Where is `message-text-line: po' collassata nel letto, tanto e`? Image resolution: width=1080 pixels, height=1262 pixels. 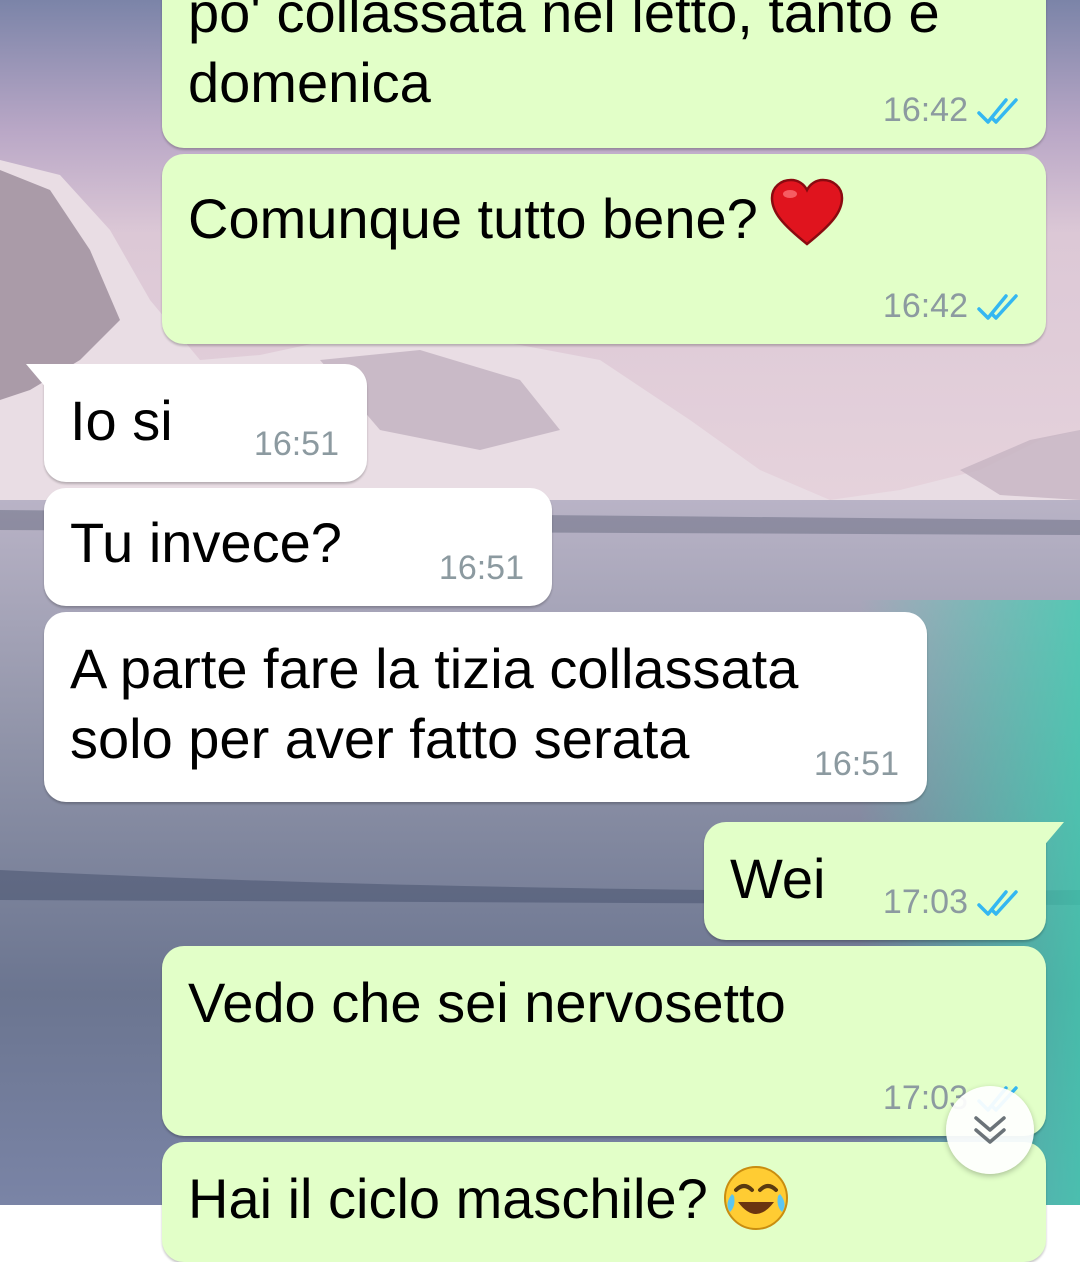
message-text-line: po' collassata nel letto, tanto e is located at coordinates (564, 22).